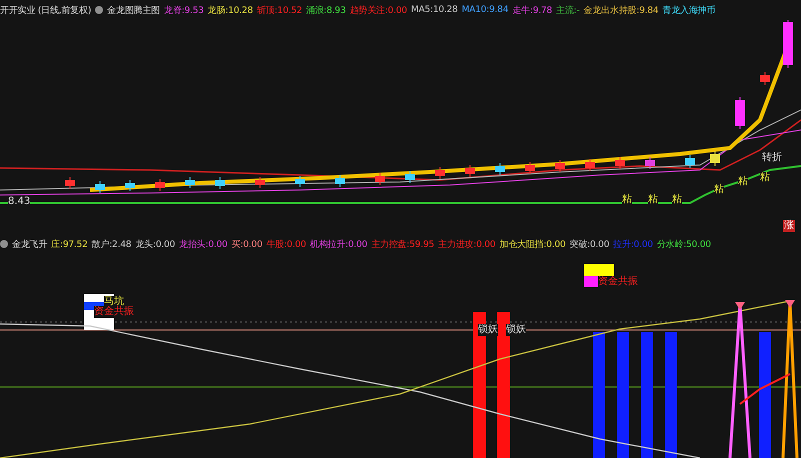 The height and width of the screenshot is (458, 801). Describe the element at coordinates (402, 244) in the screenshot. I see `legend-item: 主力控盘:59.95` at that location.